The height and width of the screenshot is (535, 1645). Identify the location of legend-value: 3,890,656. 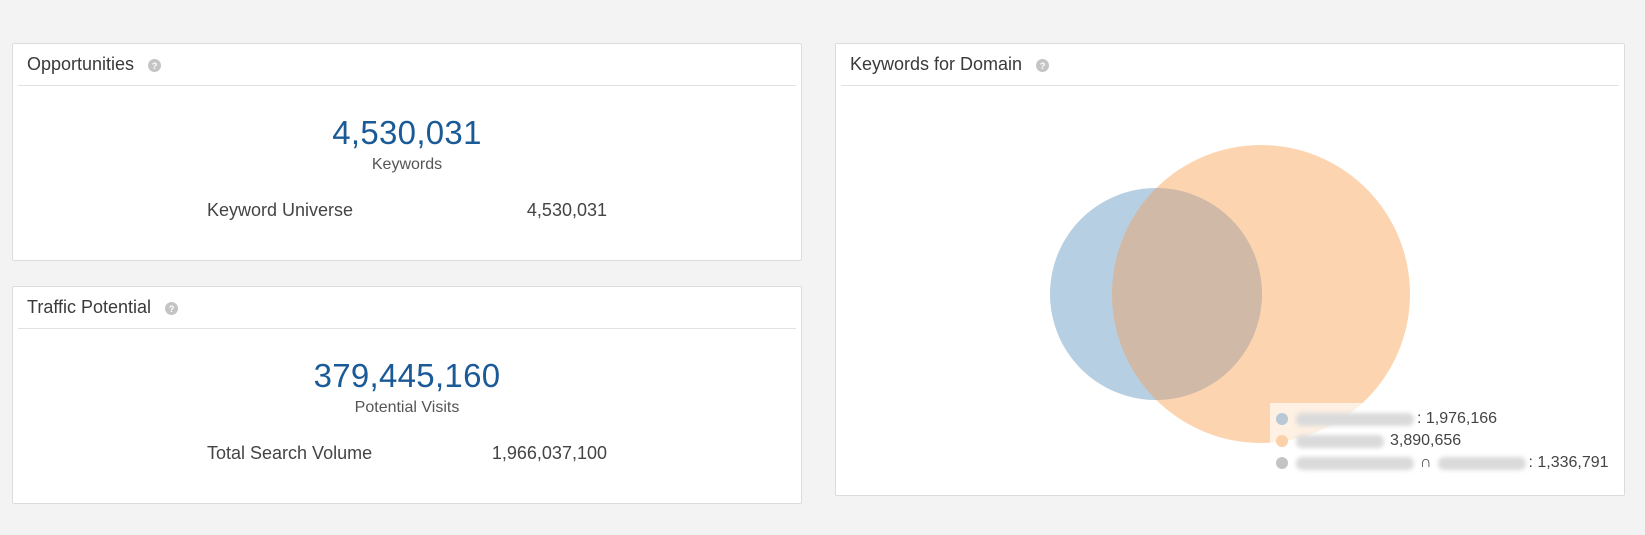
(1426, 440).